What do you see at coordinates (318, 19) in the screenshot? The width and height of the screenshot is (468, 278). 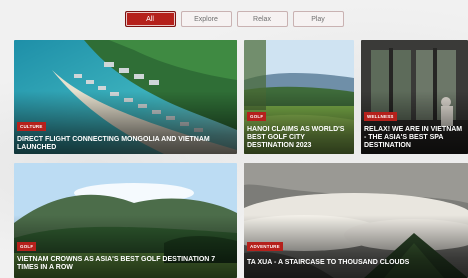 I see `tab-play: Play` at bounding box center [318, 19].